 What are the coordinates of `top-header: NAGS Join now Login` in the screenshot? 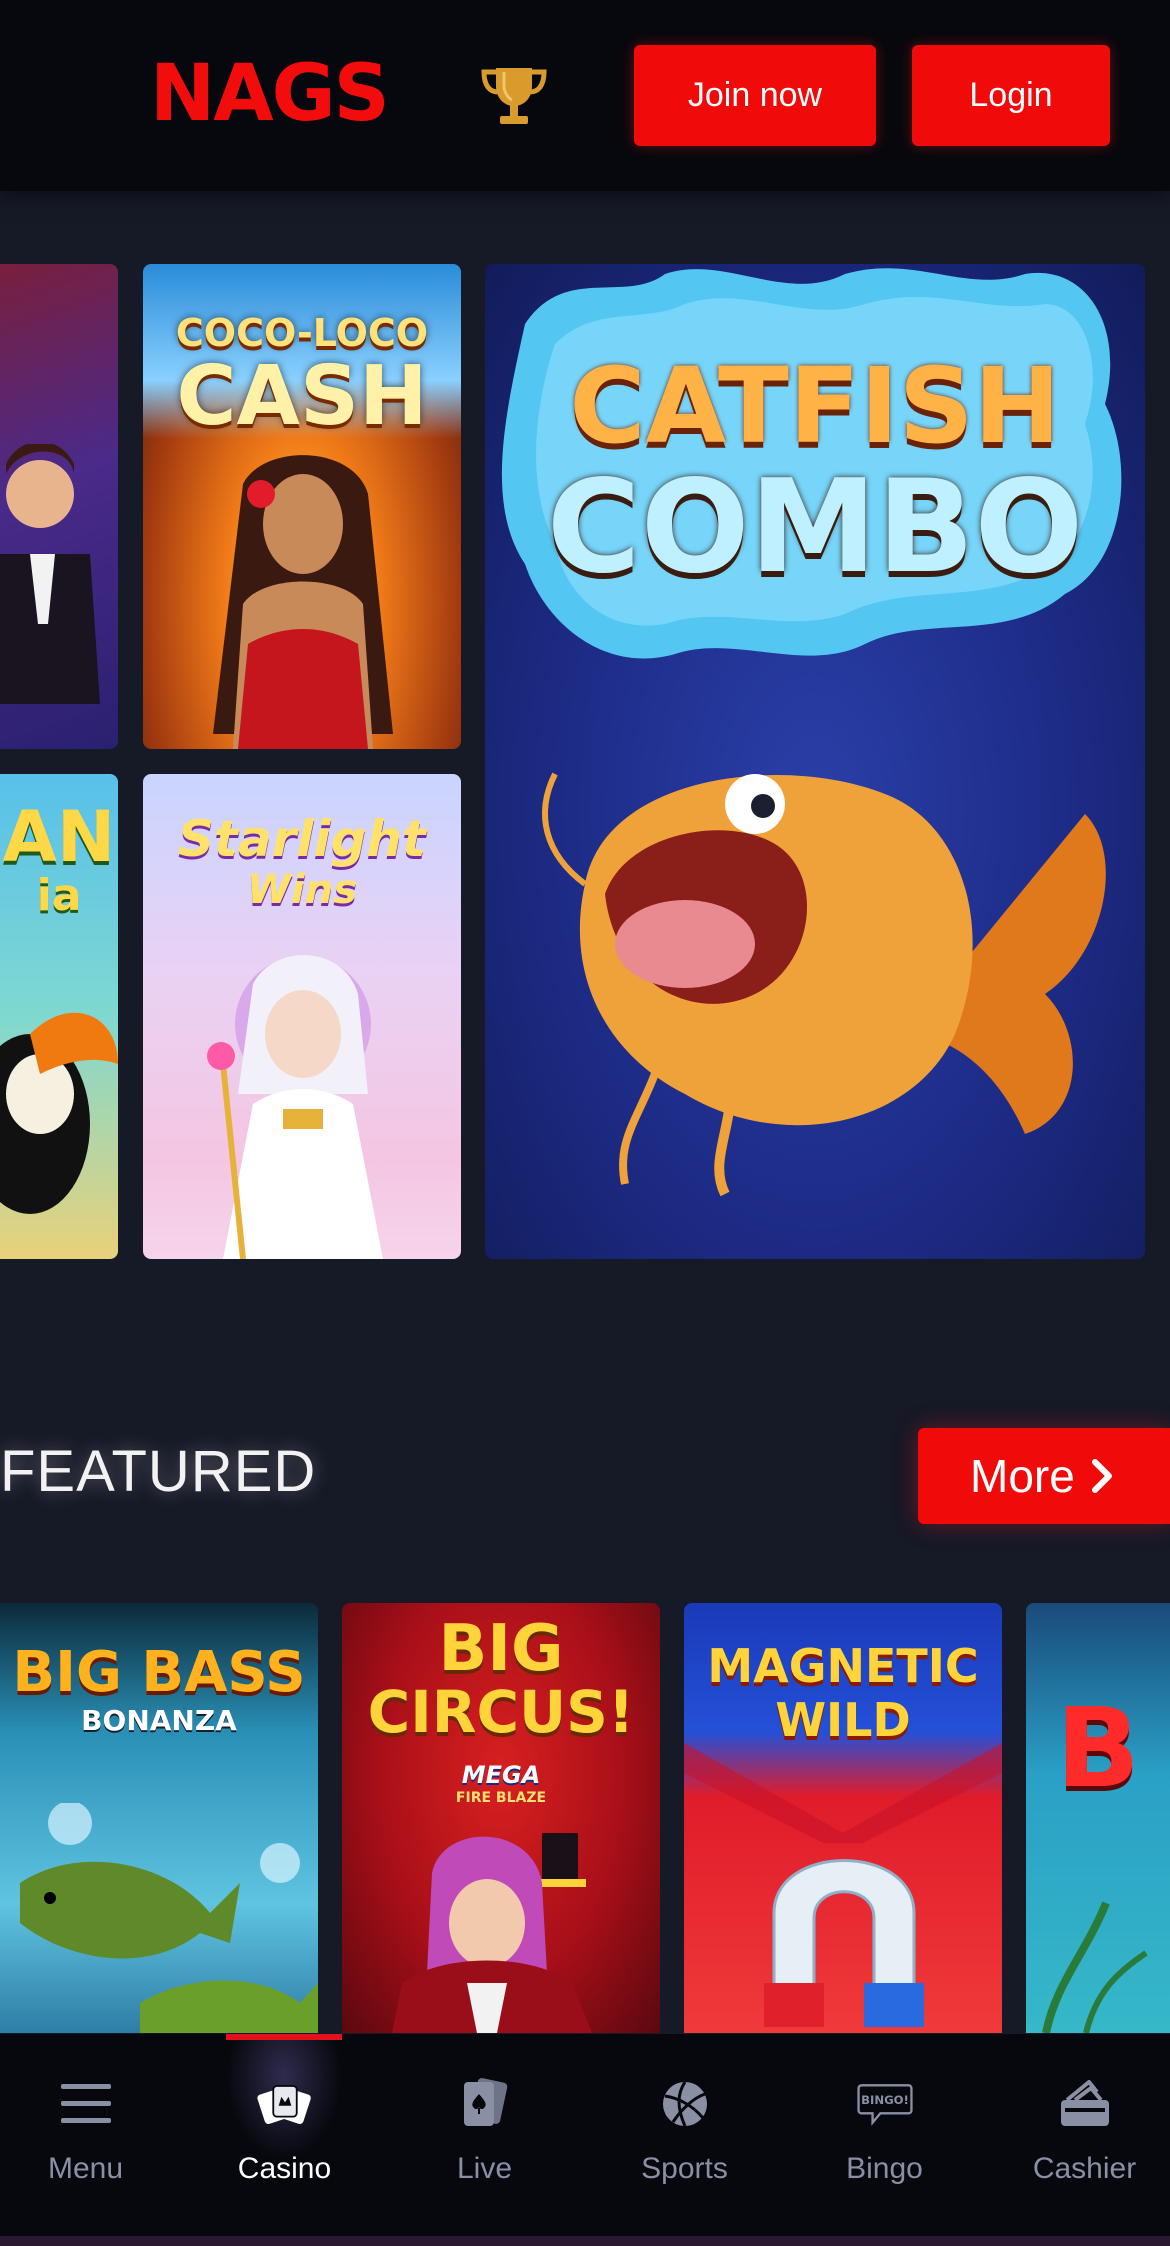 It's located at (585, 95).